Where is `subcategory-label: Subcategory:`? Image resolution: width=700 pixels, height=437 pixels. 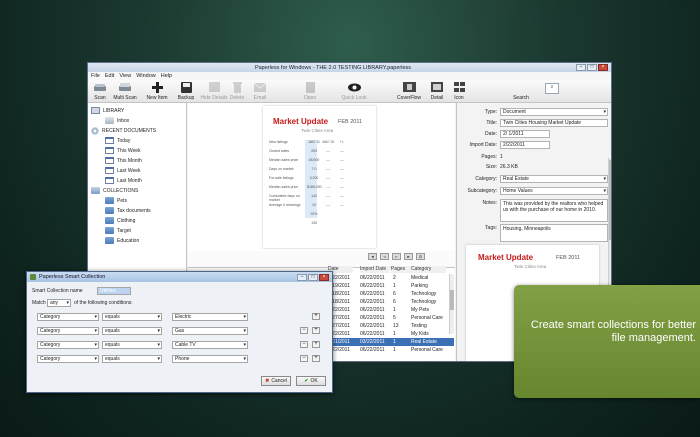
subcategory-label: Subcategory: is located at coordinates (482, 191).